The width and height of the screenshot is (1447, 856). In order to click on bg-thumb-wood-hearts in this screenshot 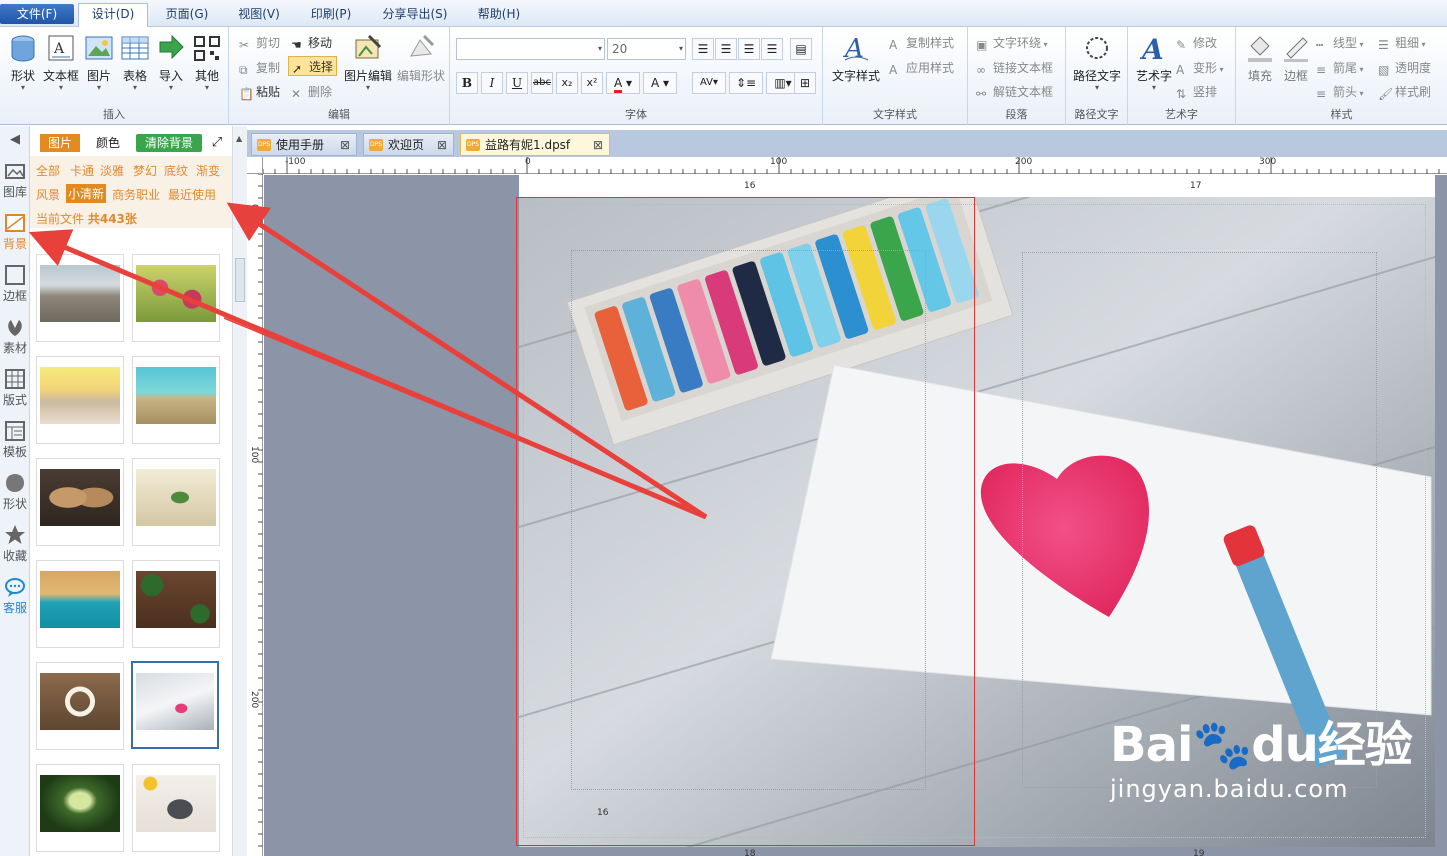, I will do `click(80, 502)`.